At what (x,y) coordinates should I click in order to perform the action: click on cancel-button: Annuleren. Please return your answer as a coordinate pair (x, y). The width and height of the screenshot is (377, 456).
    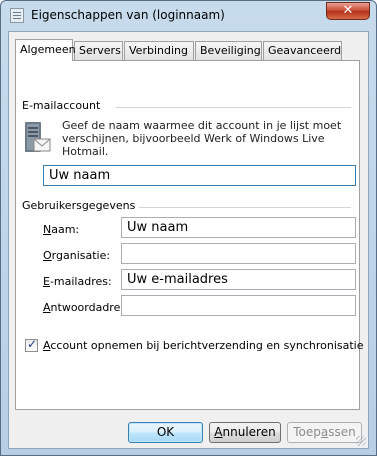
    Looking at the image, I should click on (245, 432).